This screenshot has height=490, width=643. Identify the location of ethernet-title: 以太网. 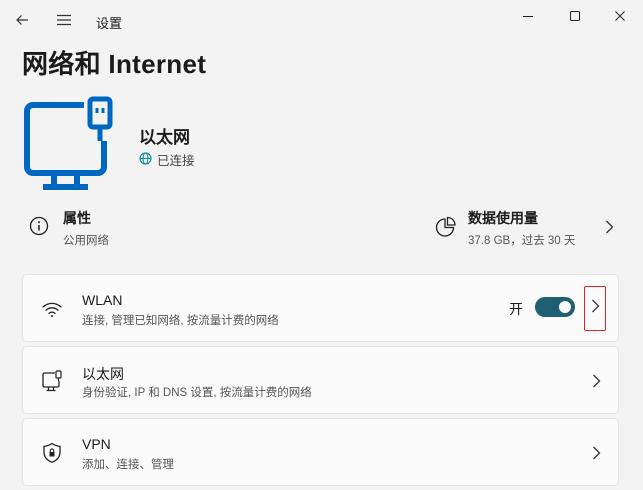
(103, 374).